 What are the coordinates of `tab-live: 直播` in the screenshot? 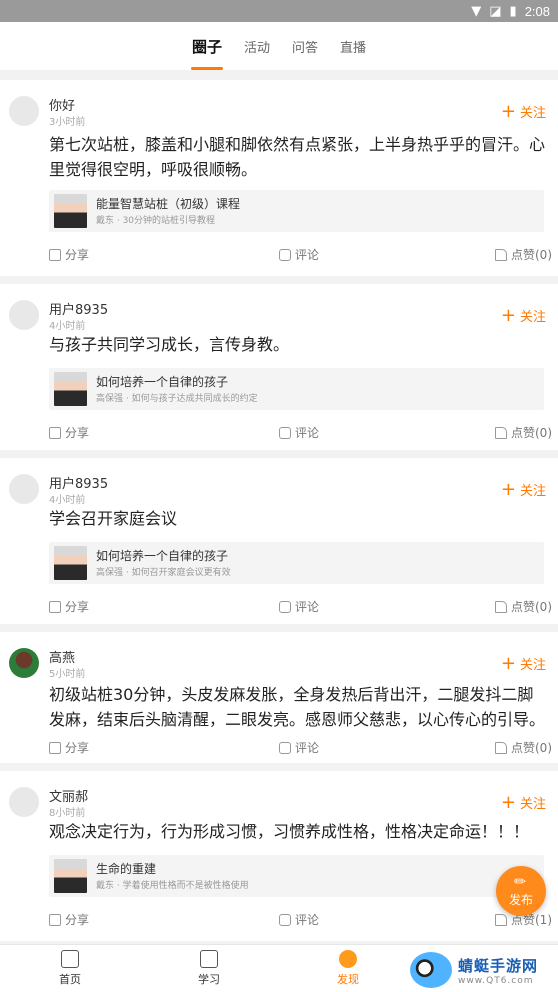 It's located at (353, 46).